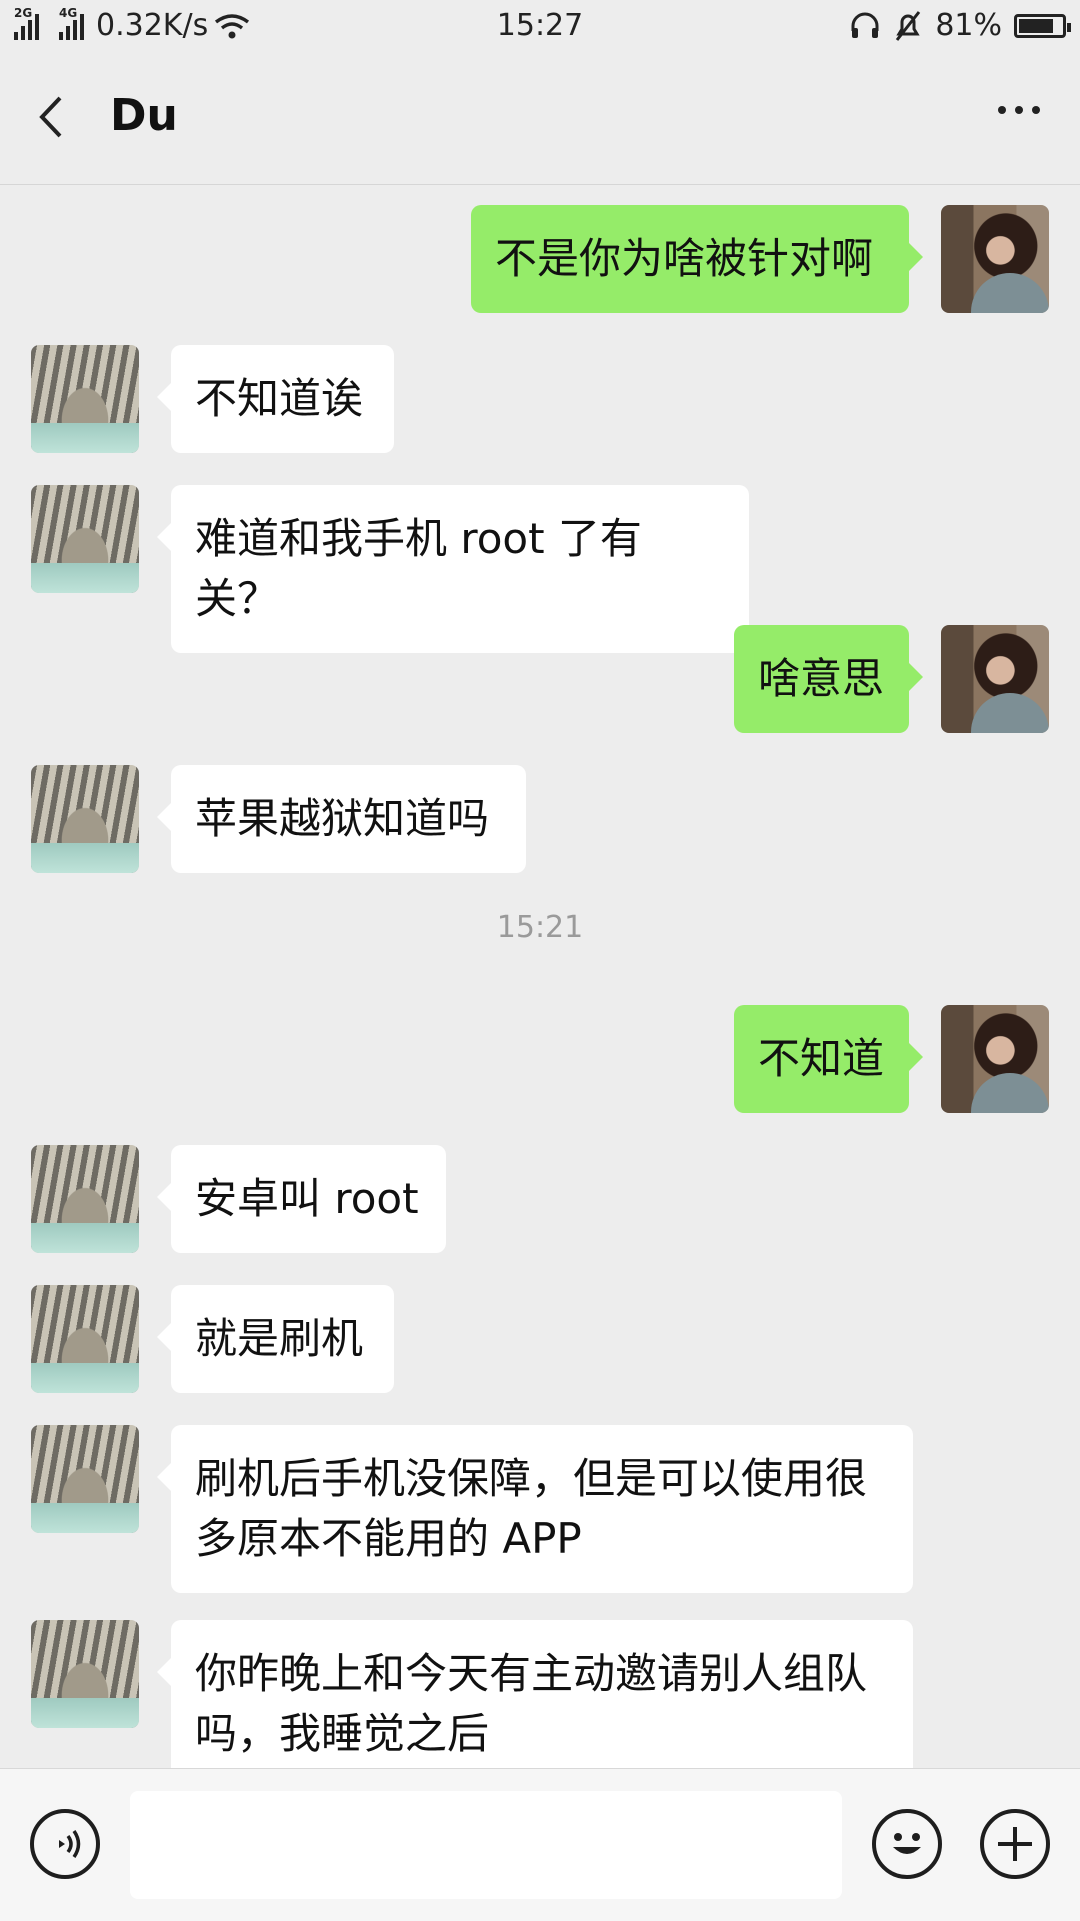 This screenshot has width=1080, height=1921. What do you see at coordinates (907, 1844) in the screenshot?
I see `emoji-icon` at bounding box center [907, 1844].